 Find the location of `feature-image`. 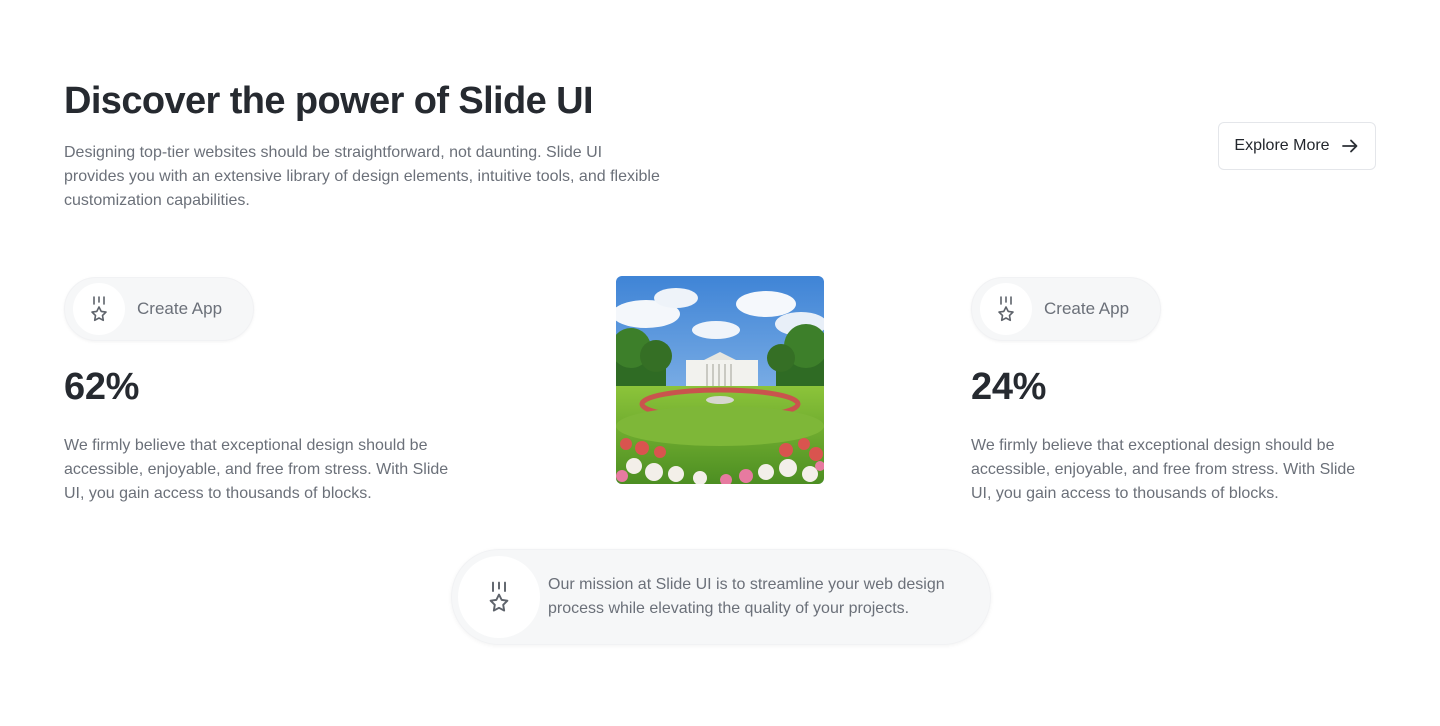

feature-image is located at coordinates (720, 380).